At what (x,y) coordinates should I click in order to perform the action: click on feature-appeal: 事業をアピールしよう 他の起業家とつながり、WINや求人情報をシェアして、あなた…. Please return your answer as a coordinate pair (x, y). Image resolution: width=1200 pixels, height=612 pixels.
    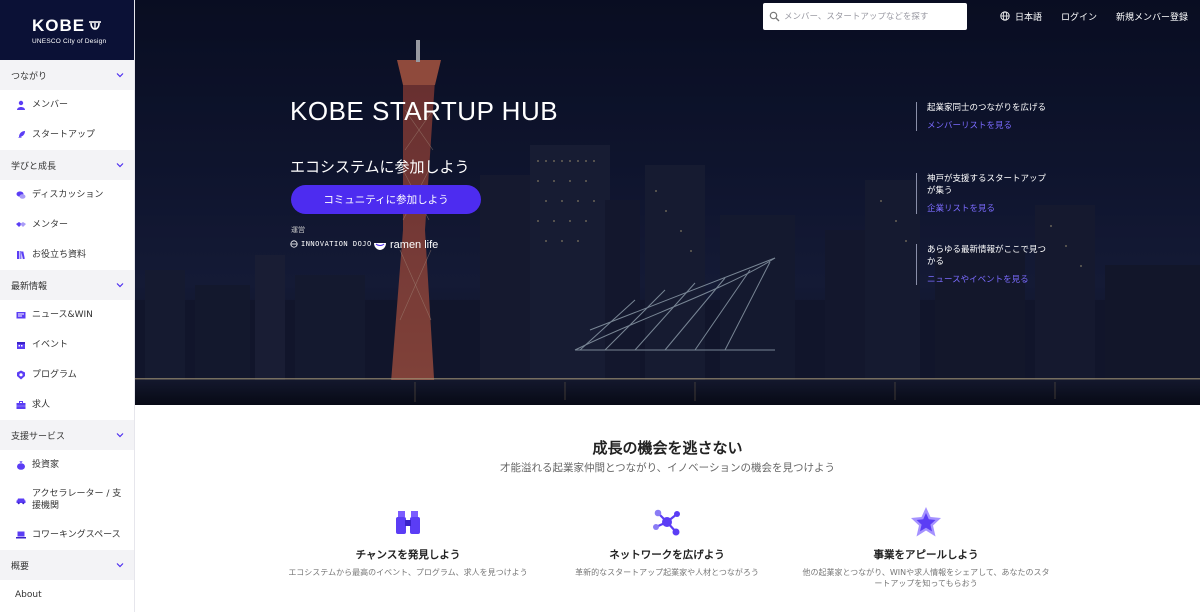
    Looking at the image, I should click on (926, 547).